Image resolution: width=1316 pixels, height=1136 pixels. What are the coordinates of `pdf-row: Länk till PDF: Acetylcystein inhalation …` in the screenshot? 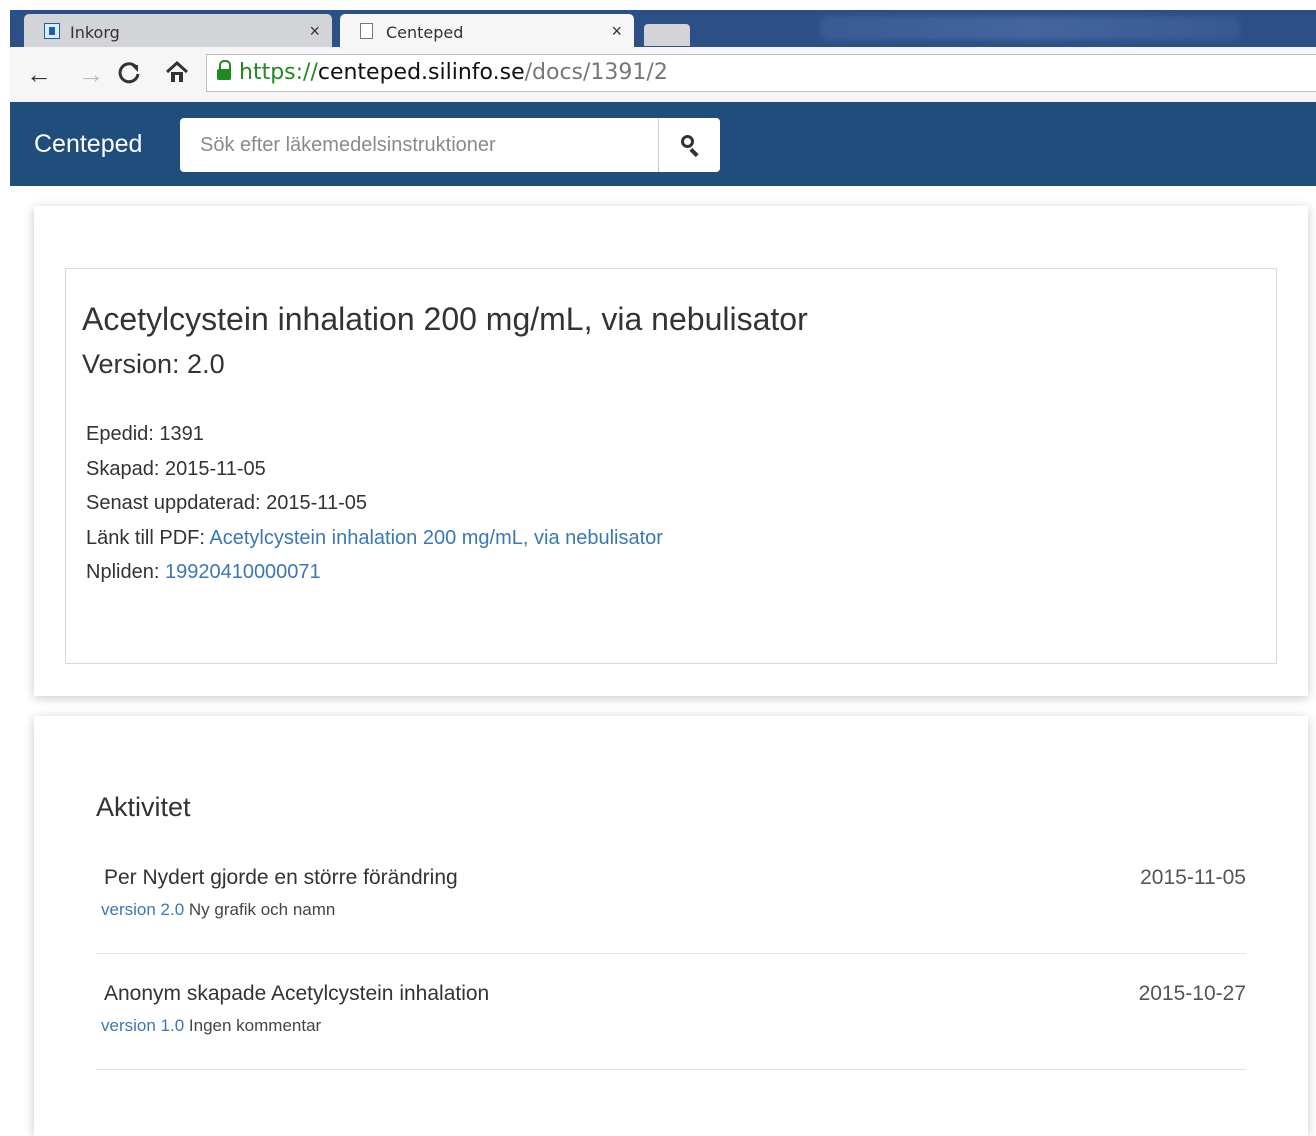 It's located at (374, 537).